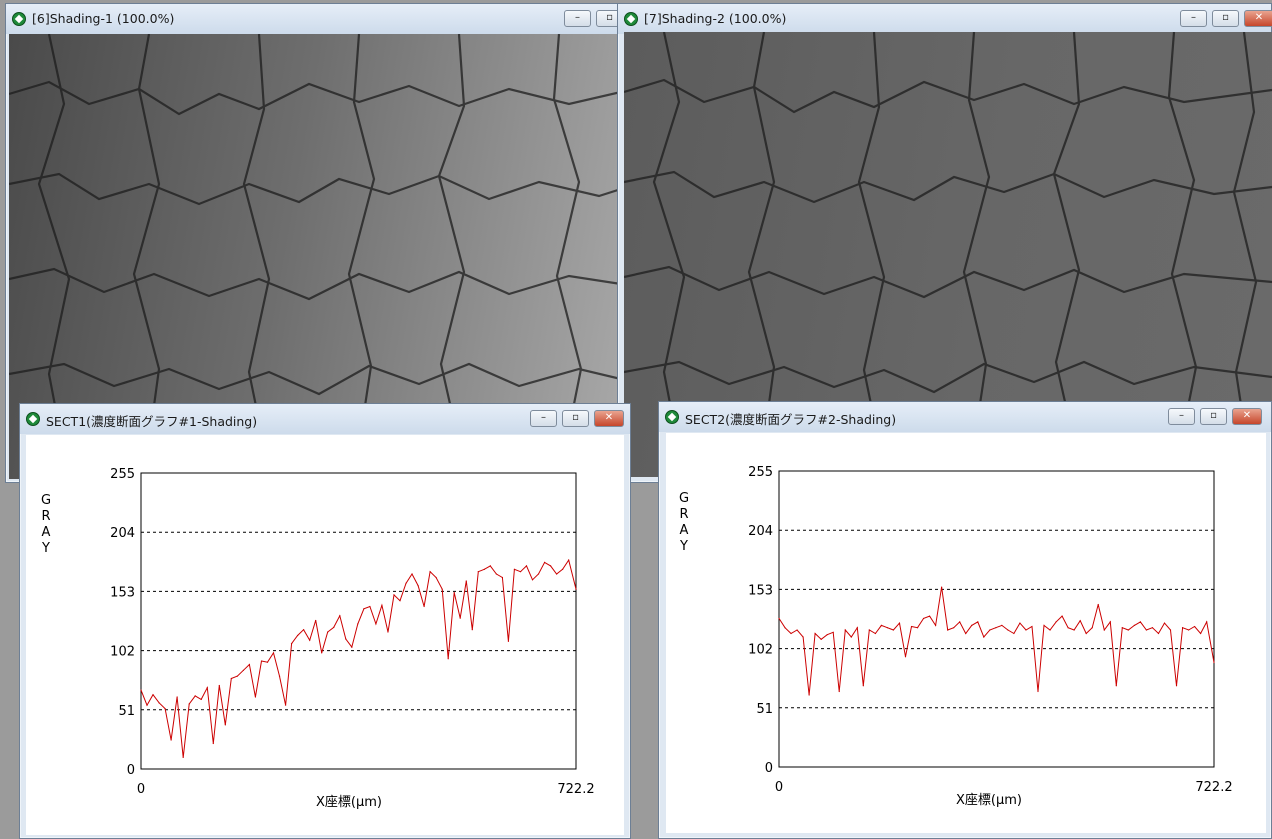 This screenshot has width=1272, height=839. Describe the element at coordinates (760, 590) in the screenshot. I see `y-tick-label: 153` at that location.